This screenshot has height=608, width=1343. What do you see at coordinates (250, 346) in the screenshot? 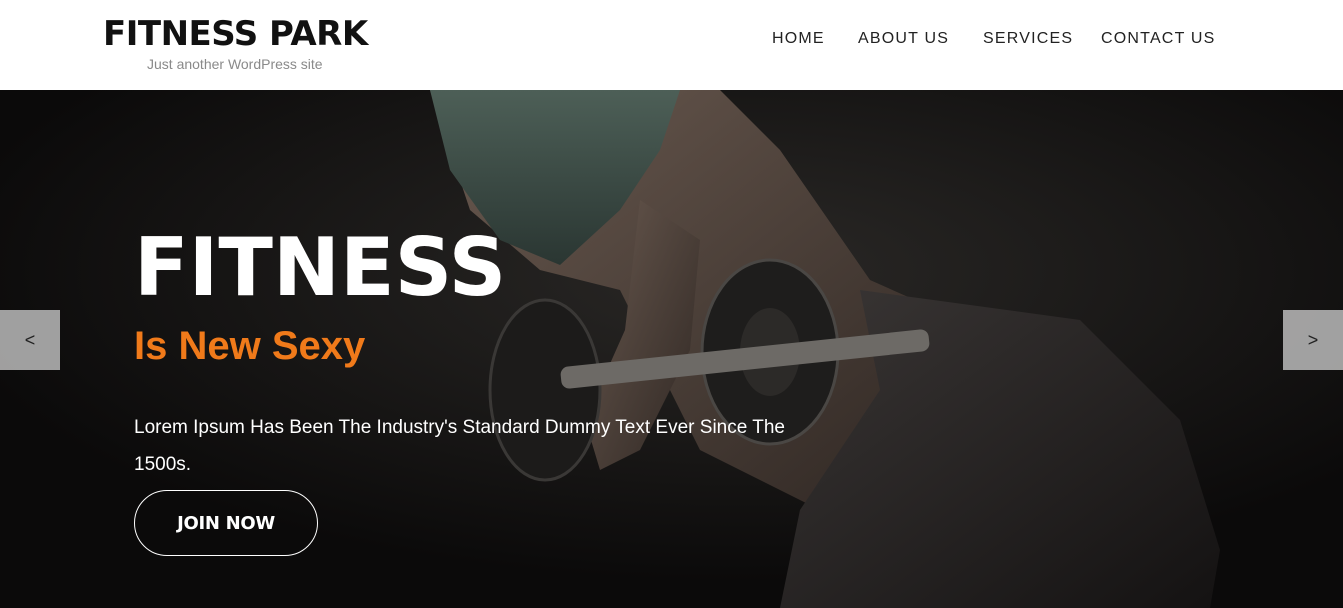
I see `slide-subtitle: Is New Sexy` at bounding box center [250, 346].